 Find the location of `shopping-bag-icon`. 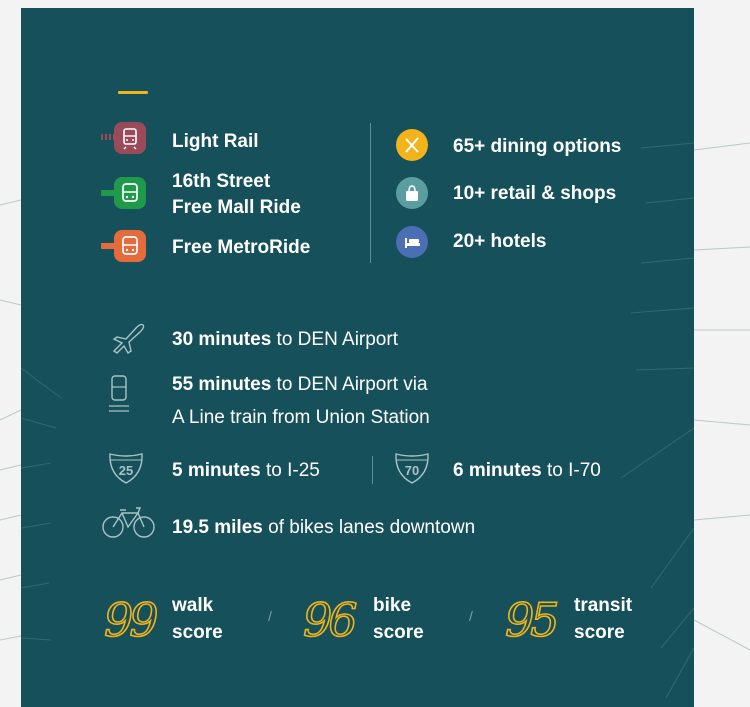

shopping-bag-icon is located at coordinates (412, 193).